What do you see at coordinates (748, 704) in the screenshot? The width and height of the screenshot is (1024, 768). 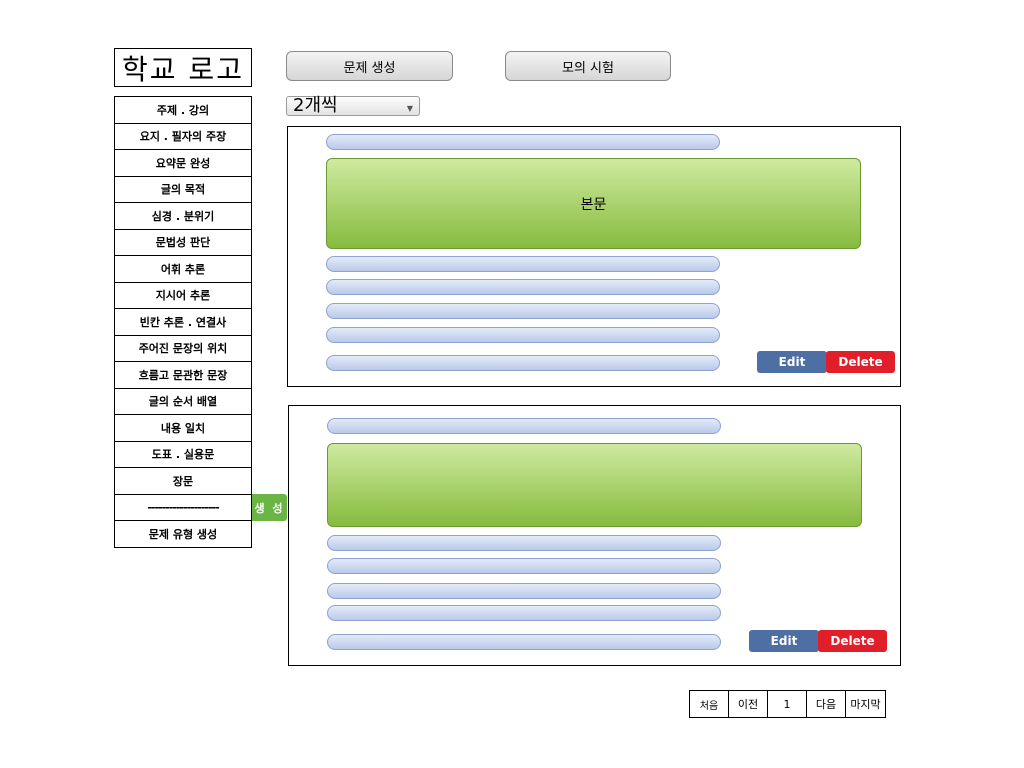 I see `page-prev-button: 이전` at bounding box center [748, 704].